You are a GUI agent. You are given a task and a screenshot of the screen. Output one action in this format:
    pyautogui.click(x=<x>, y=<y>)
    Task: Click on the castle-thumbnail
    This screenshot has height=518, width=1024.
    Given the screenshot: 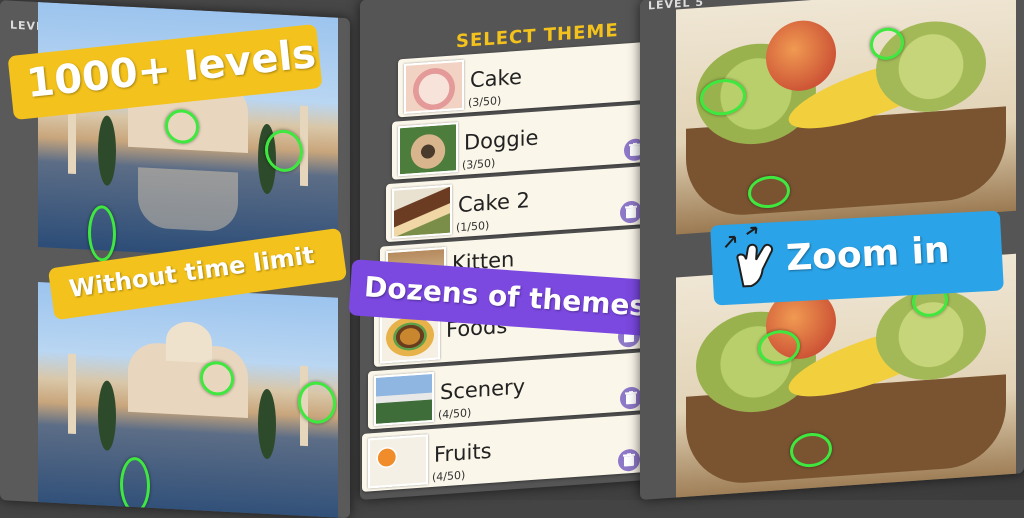 What is the action you would take?
    pyautogui.click(x=404, y=399)
    